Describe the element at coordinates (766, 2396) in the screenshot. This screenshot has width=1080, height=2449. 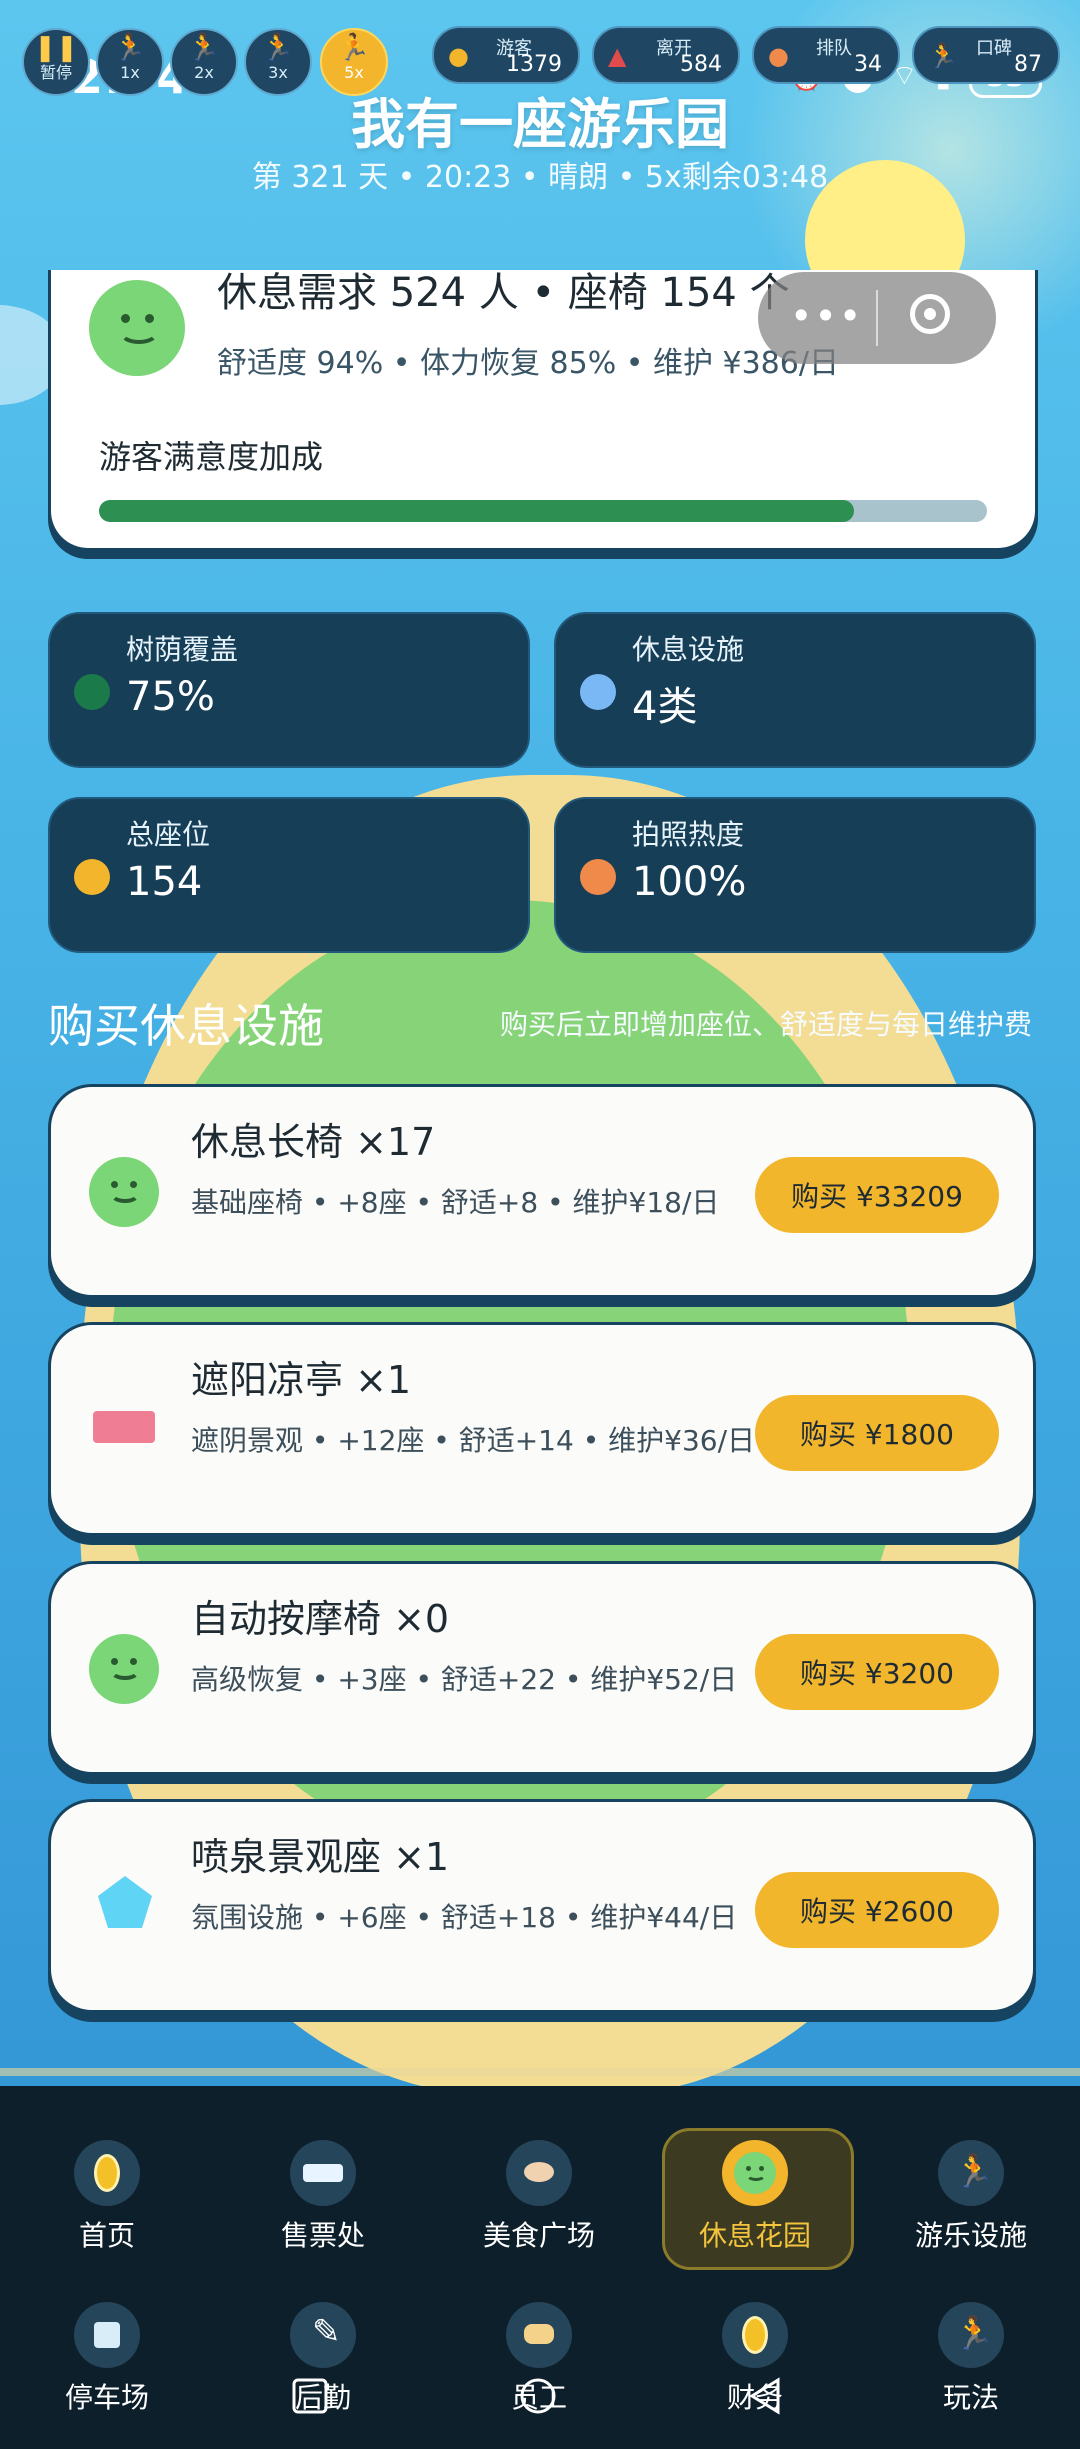
I see `back-button` at that location.